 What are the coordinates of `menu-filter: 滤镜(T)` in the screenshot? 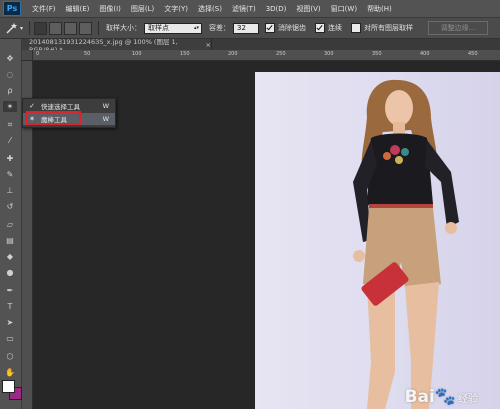 It's located at (244, 9).